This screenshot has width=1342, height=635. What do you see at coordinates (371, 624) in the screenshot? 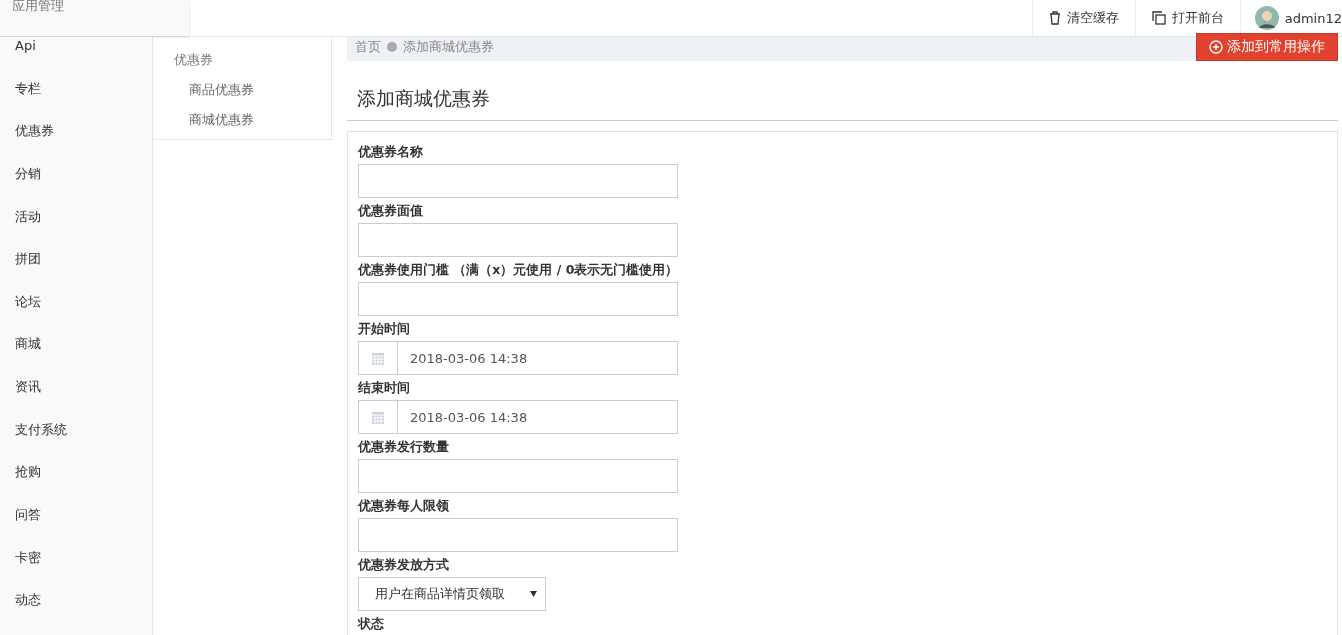
I see `field-label: 状态` at bounding box center [371, 624].